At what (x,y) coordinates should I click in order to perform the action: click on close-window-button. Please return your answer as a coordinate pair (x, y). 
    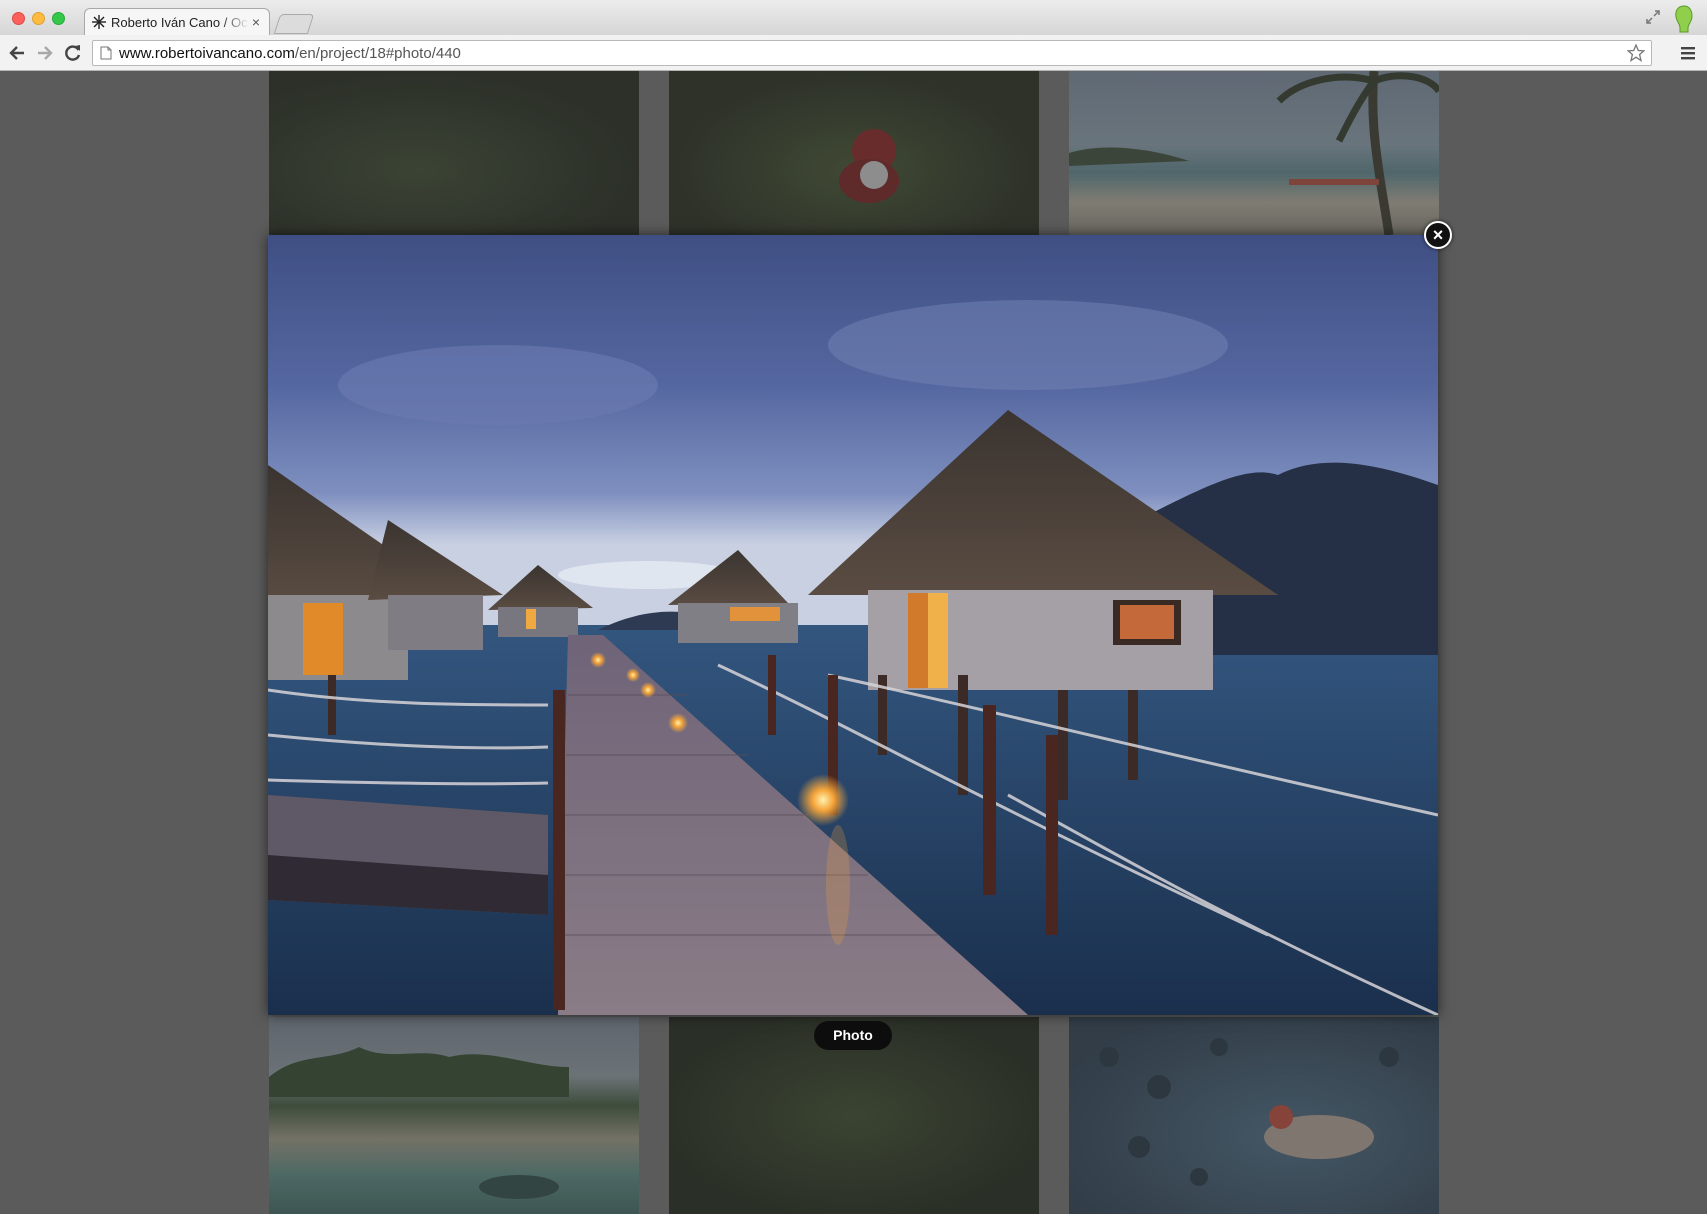
    Looking at the image, I should click on (18, 18).